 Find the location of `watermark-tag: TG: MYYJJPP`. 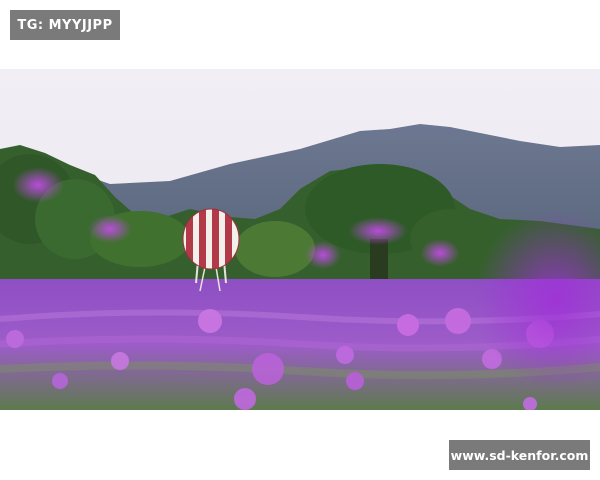

watermark-tag: TG: MYYJJPP is located at coordinates (65, 25).